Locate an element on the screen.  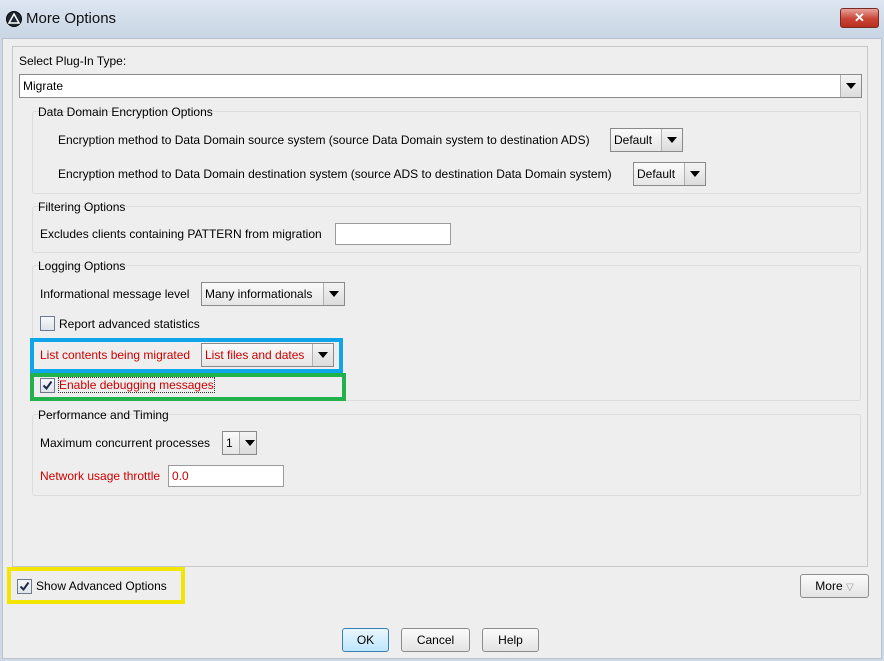
exclude-clients-input is located at coordinates (393, 234).